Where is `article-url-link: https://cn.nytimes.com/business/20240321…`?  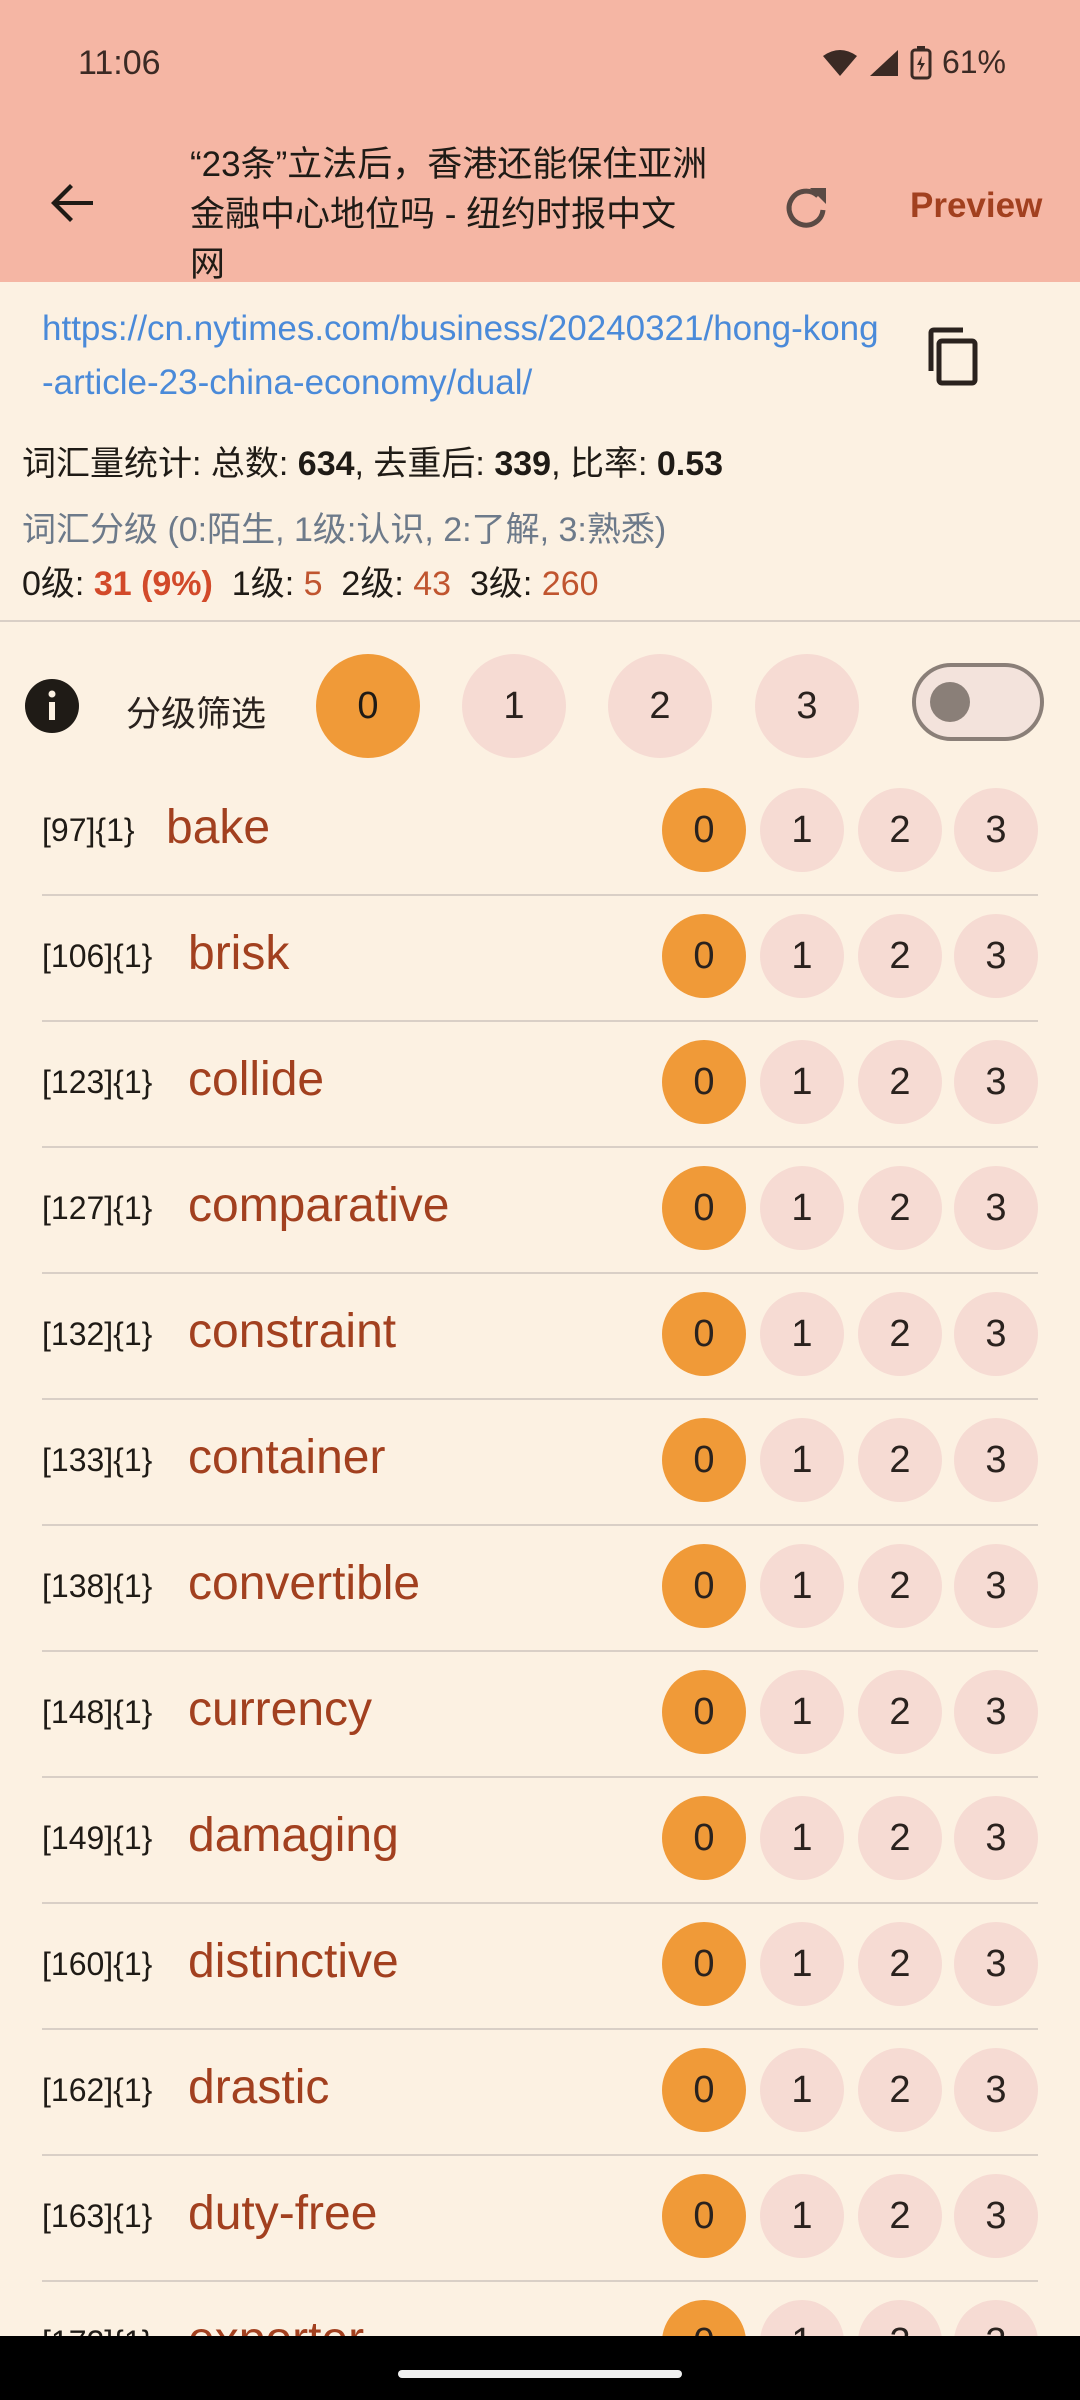
article-url-link: https://cn.nytimes.com/business/20240321… is located at coordinates (462, 356).